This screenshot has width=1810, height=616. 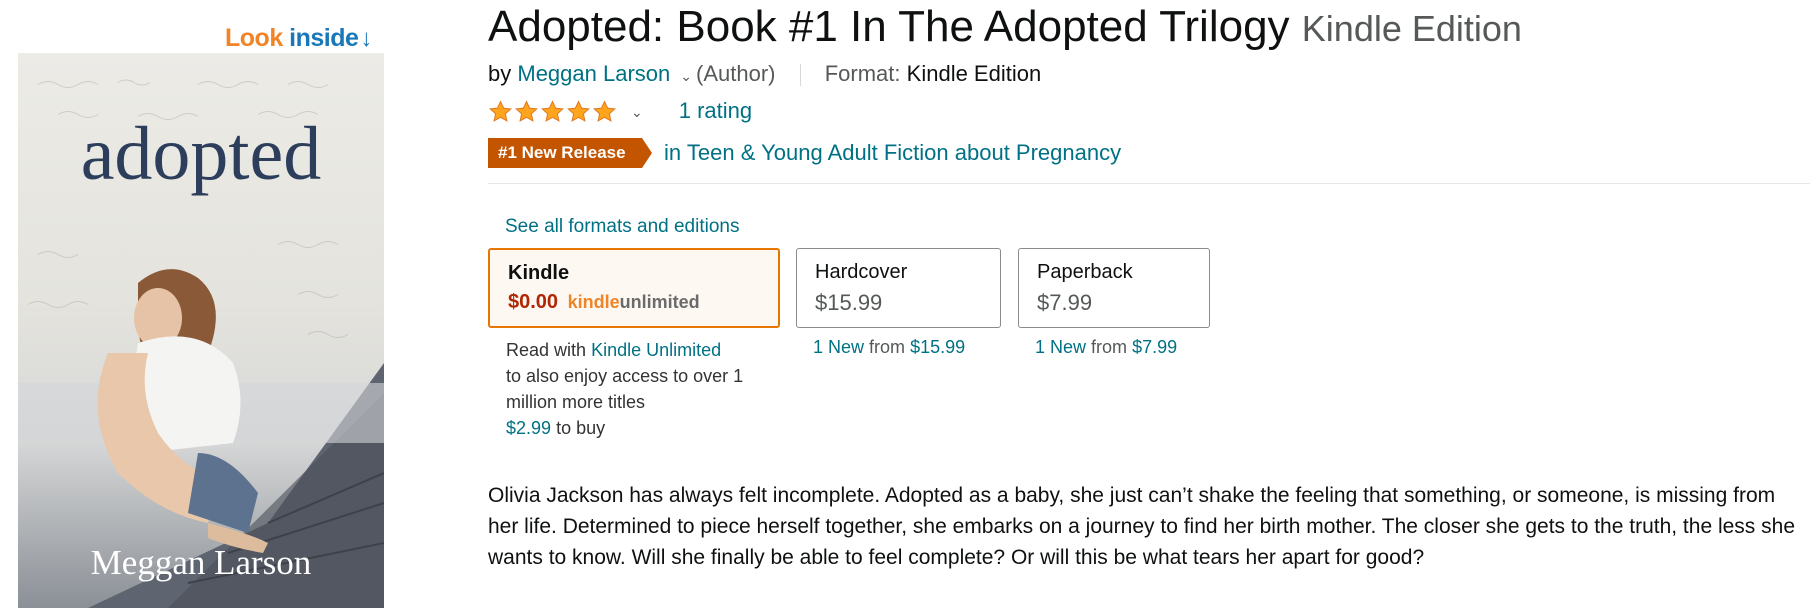 I want to click on look-inside-word2: inside, so click(x=324, y=38).